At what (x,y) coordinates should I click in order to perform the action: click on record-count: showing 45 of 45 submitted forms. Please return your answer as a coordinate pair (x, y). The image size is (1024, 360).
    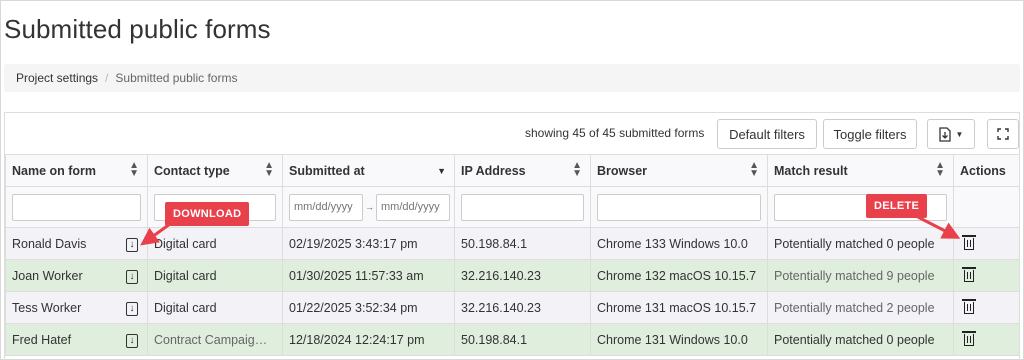
    Looking at the image, I should click on (615, 133).